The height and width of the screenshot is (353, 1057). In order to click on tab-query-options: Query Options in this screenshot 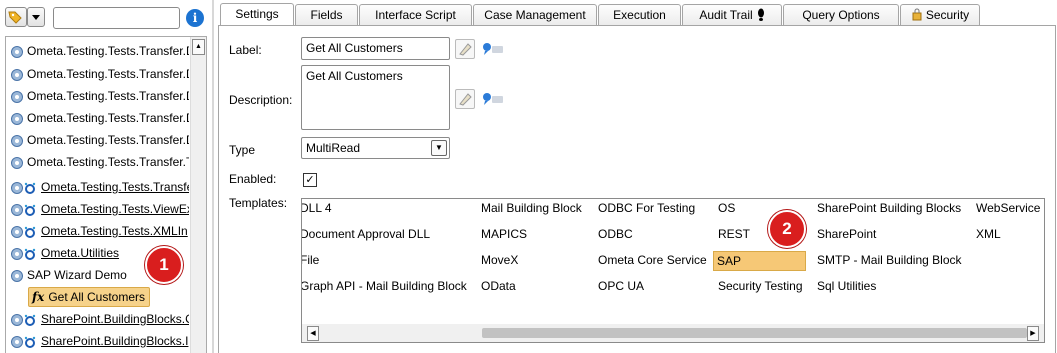, I will do `click(841, 14)`.